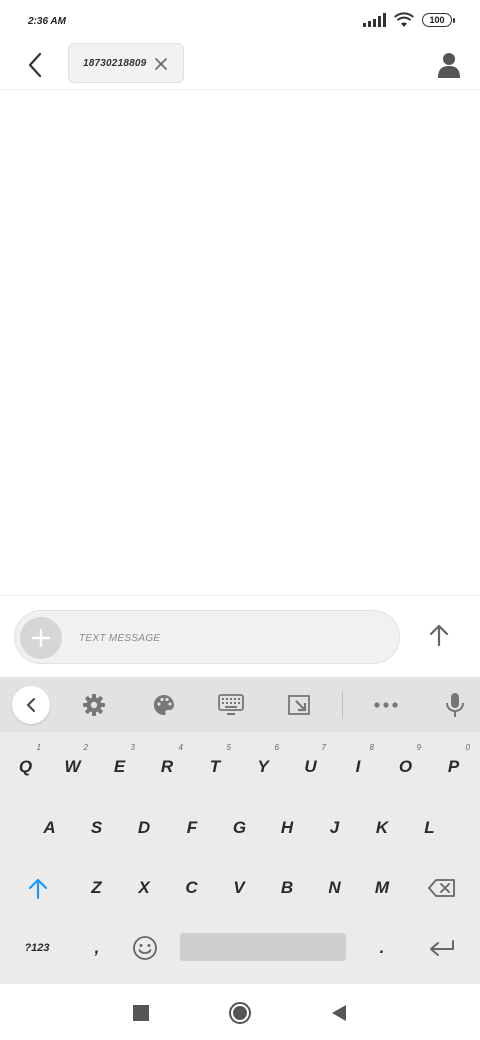  I want to click on backspace-icon, so click(441, 888).